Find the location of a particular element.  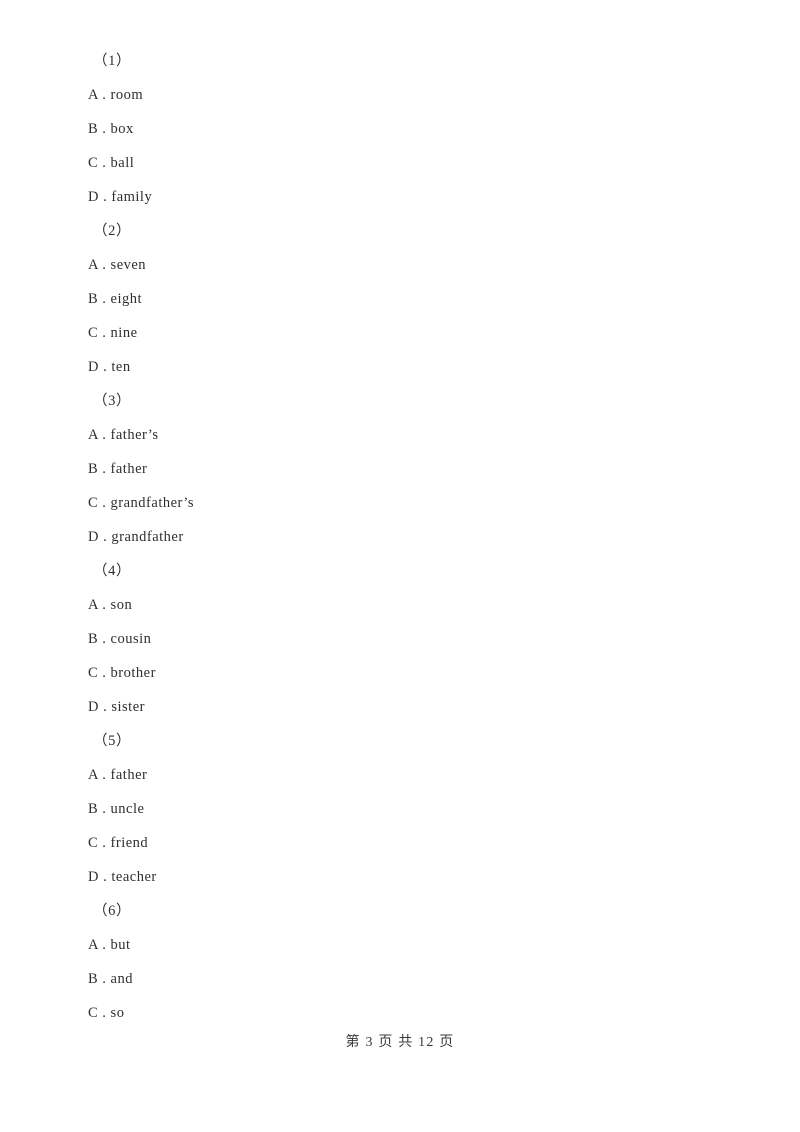

option-text: grandfather’s is located at coordinates (152, 503).